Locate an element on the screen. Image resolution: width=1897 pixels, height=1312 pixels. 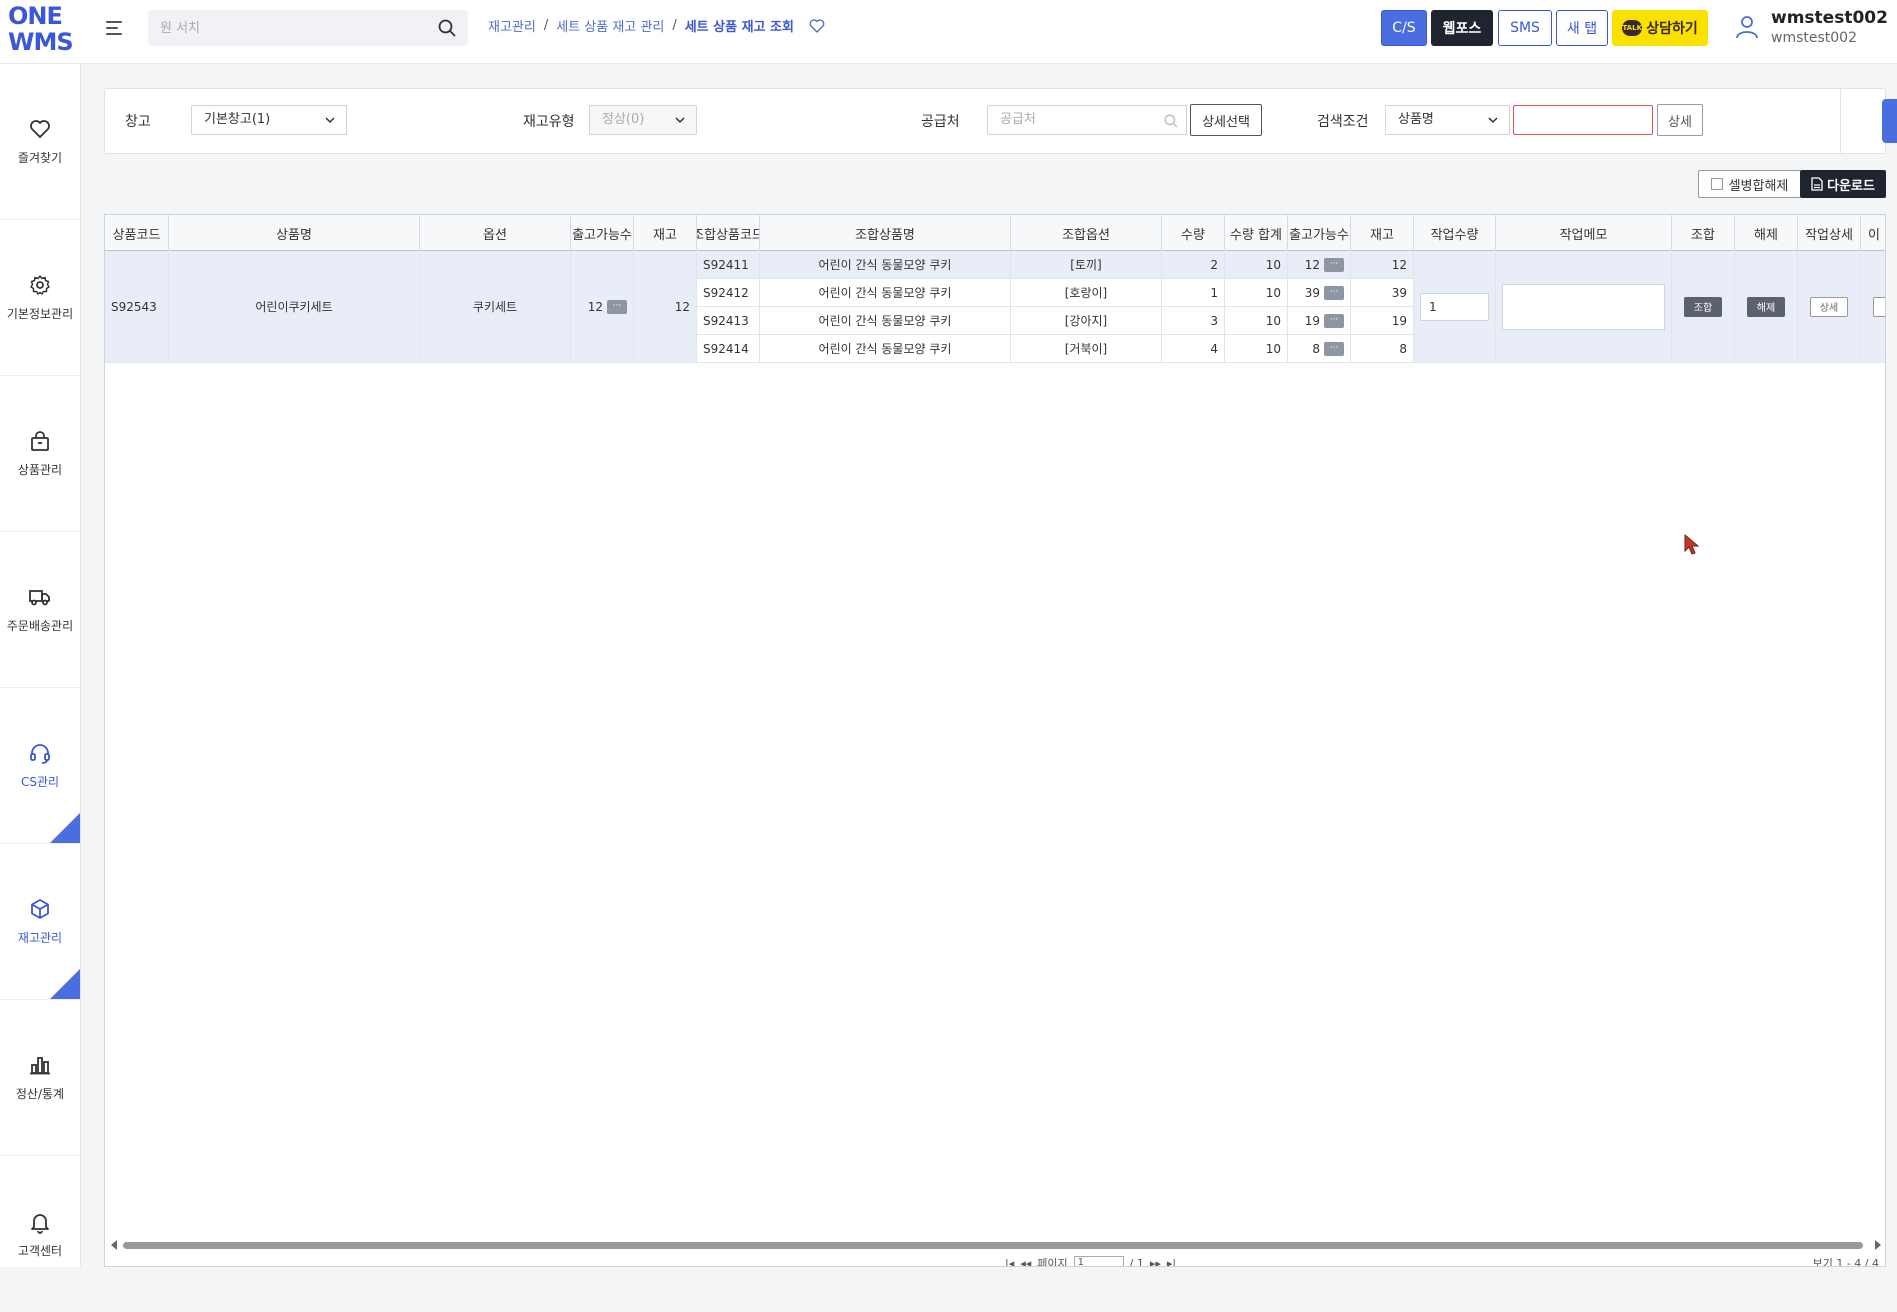
new-tab-button: 새 탭 is located at coordinates (1582, 28).